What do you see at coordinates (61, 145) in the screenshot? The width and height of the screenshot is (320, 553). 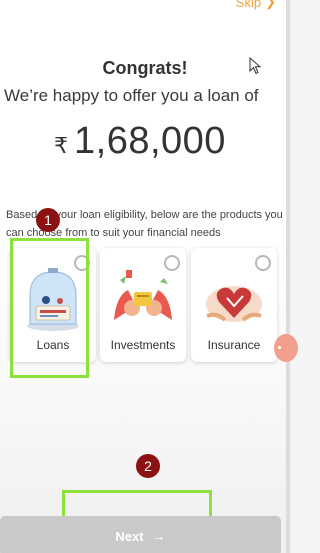 I see `currency-symbol: ₹` at bounding box center [61, 145].